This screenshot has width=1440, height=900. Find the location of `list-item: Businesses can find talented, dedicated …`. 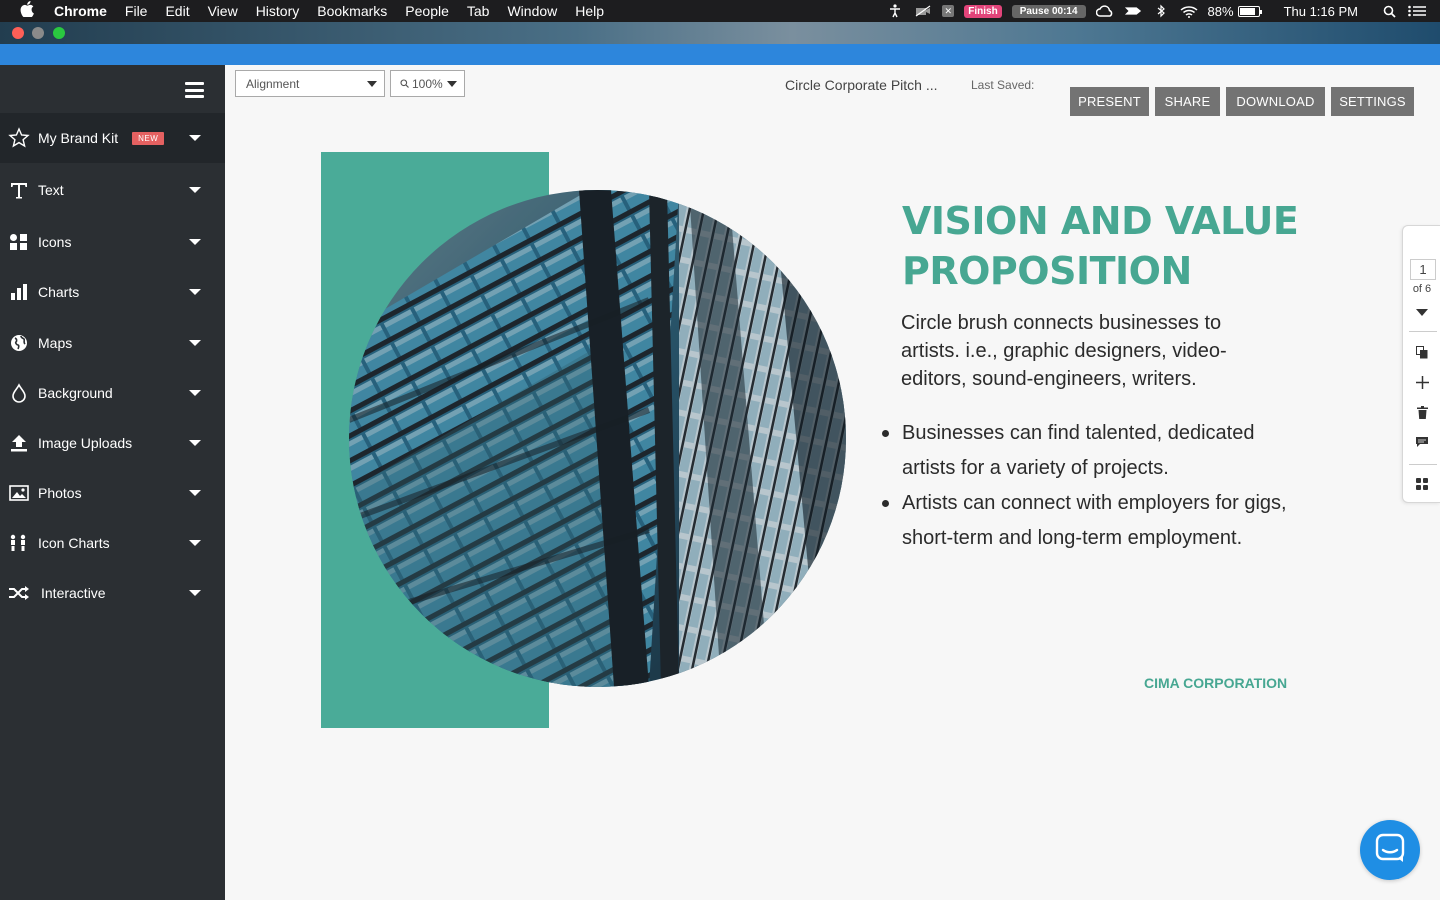

list-item: Businesses can find talented, dedicated … is located at coordinates (1090, 451).